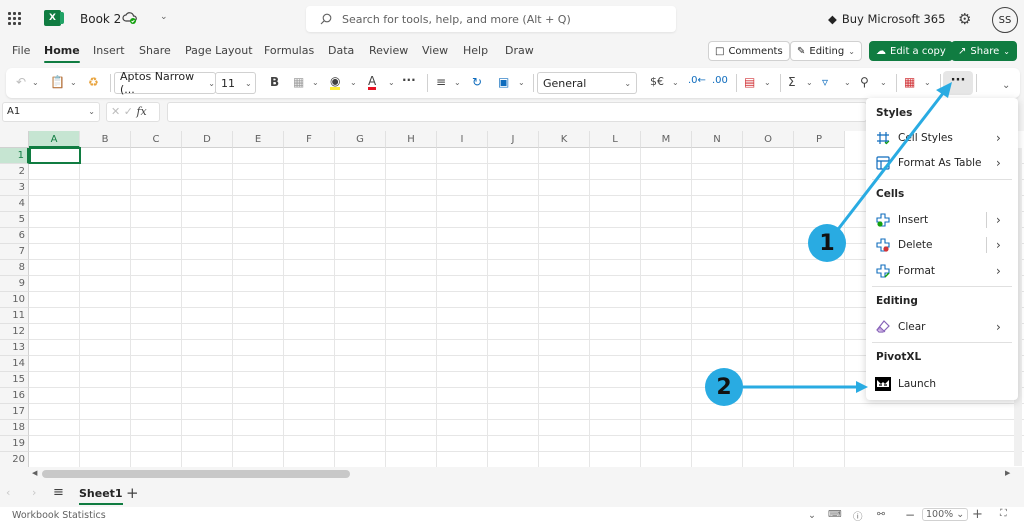  Describe the element at coordinates (1007, 473) in the screenshot. I see `scroll-right-icon: ▶` at that location.